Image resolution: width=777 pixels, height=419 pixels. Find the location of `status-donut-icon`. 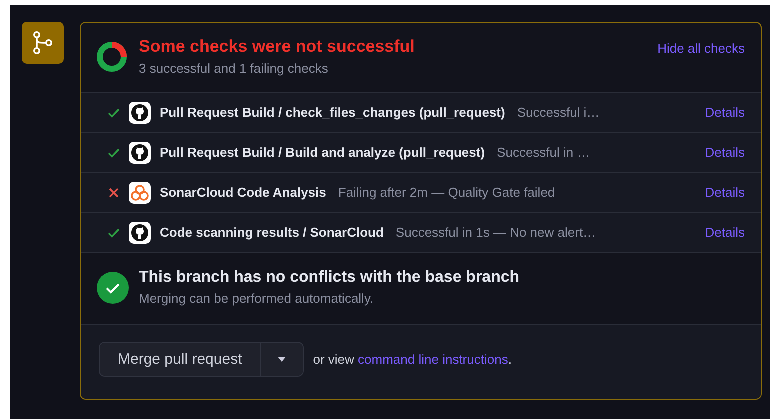

status-donut-icon is located at coordinates (112, 57).